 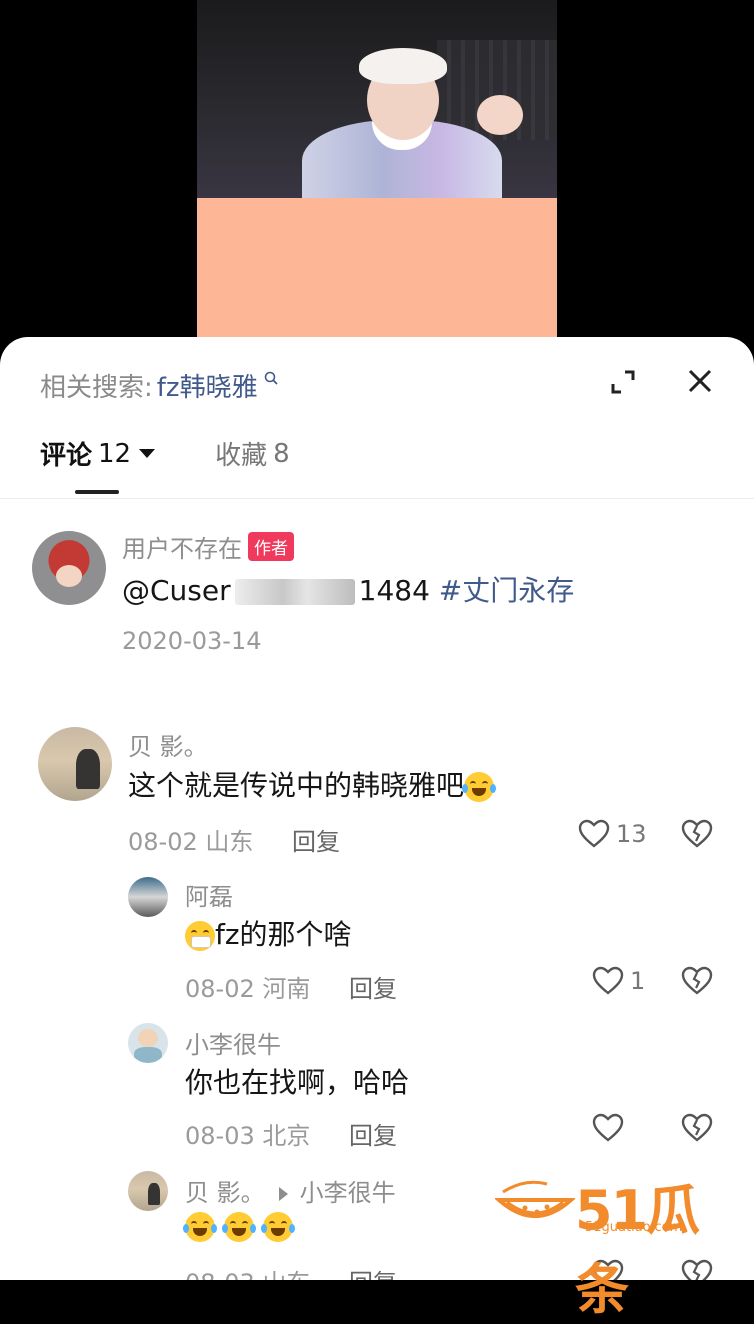 I want to click on related-search: 相关搜索: fz韩晓雅, so click(x=159, y=385).